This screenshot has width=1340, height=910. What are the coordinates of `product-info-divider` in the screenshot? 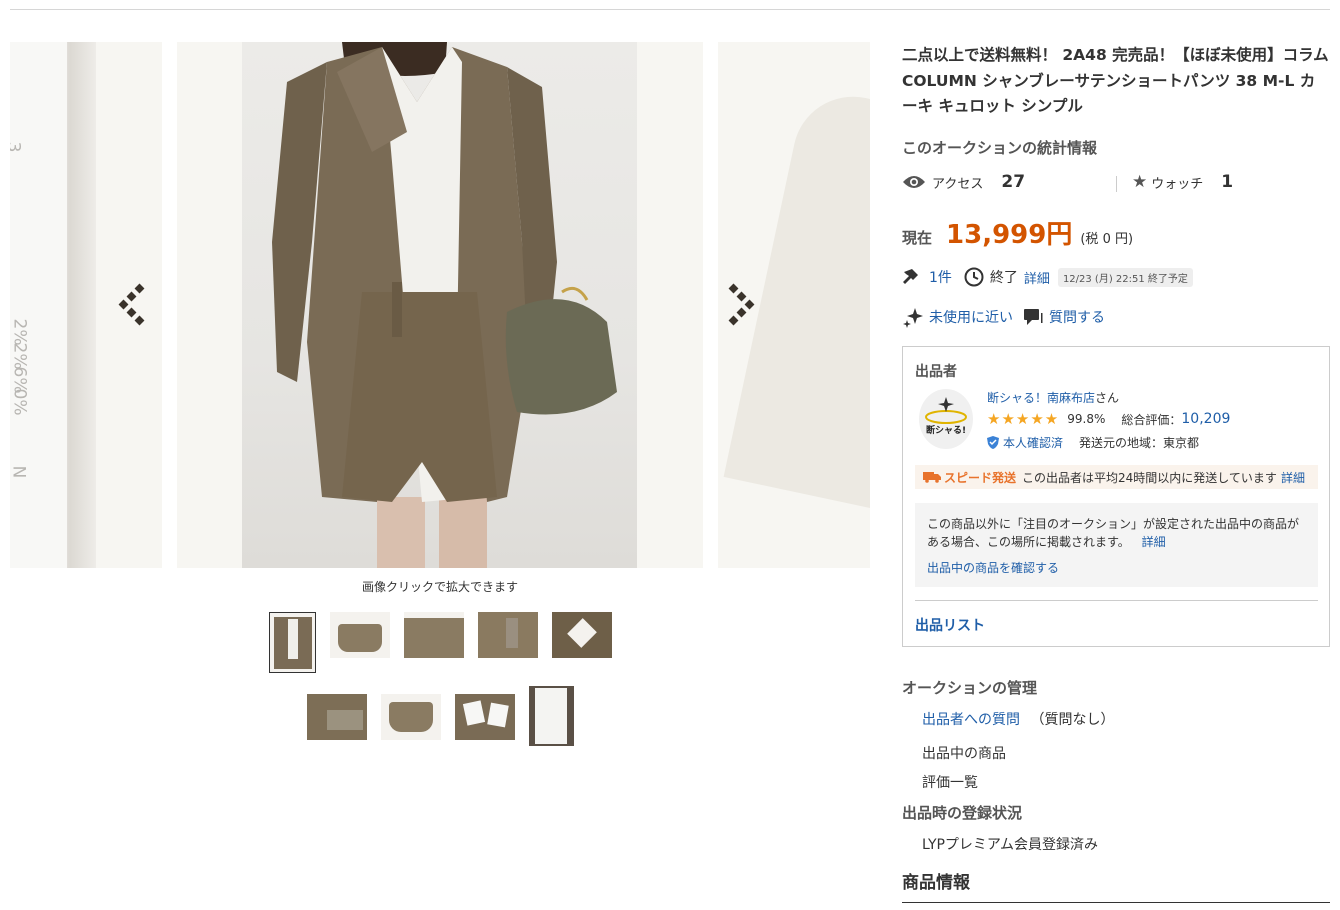 It's located at (1116, 902).